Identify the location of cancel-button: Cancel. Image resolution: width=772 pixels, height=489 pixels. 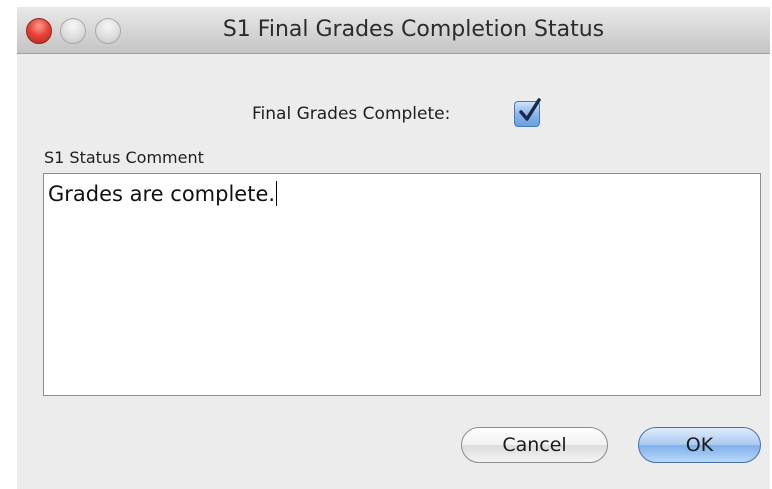
(534, 445).